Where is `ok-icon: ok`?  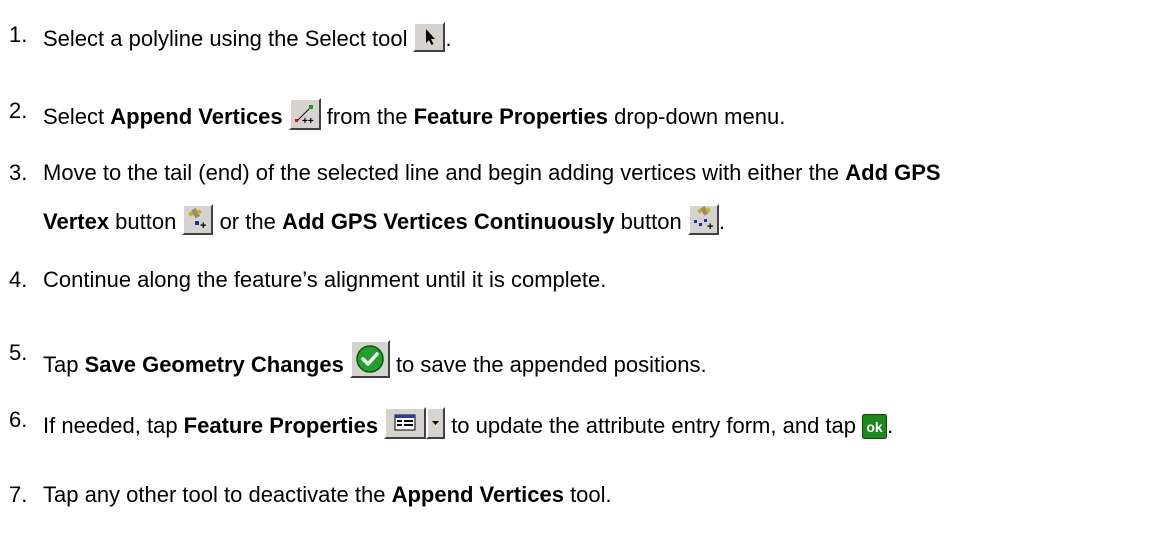
ok-icon: ok is located at coordinates (875, 426).